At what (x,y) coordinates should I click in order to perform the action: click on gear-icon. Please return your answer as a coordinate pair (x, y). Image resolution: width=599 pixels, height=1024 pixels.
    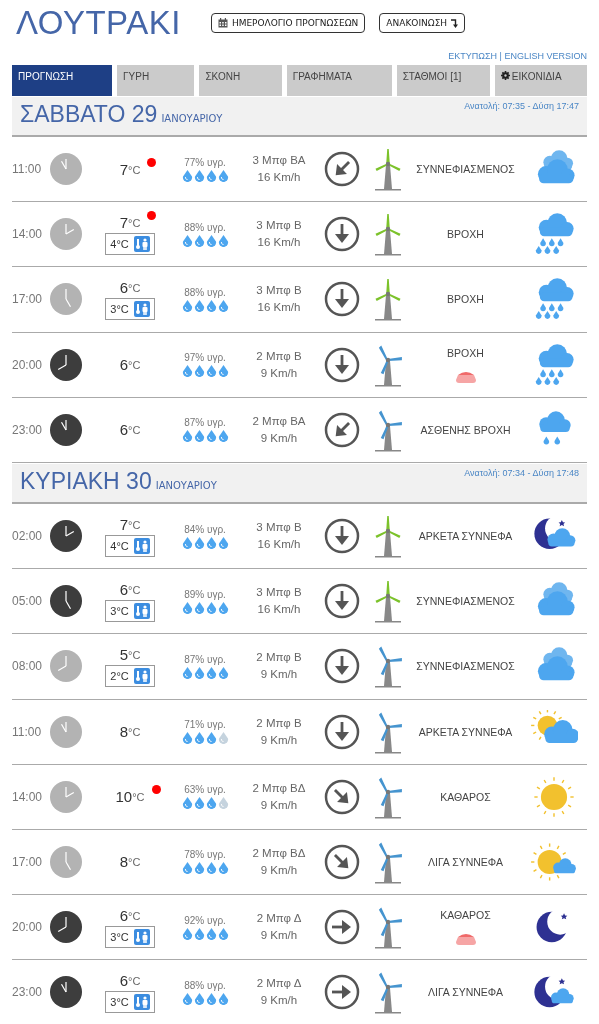
    Looking at the image, I should click on (505, 75).